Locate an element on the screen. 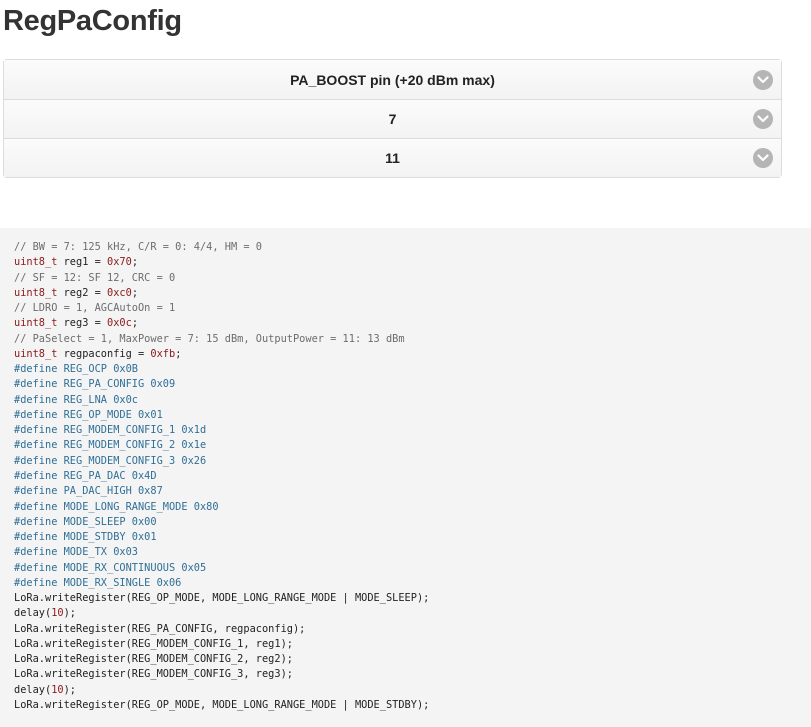 The height and width of the screenshot is (727, 811). code-token-comment: // BW = 7: 125 kHz, C/R = 0: 4/4, HM = 0 is located at coordinates (138, 247).